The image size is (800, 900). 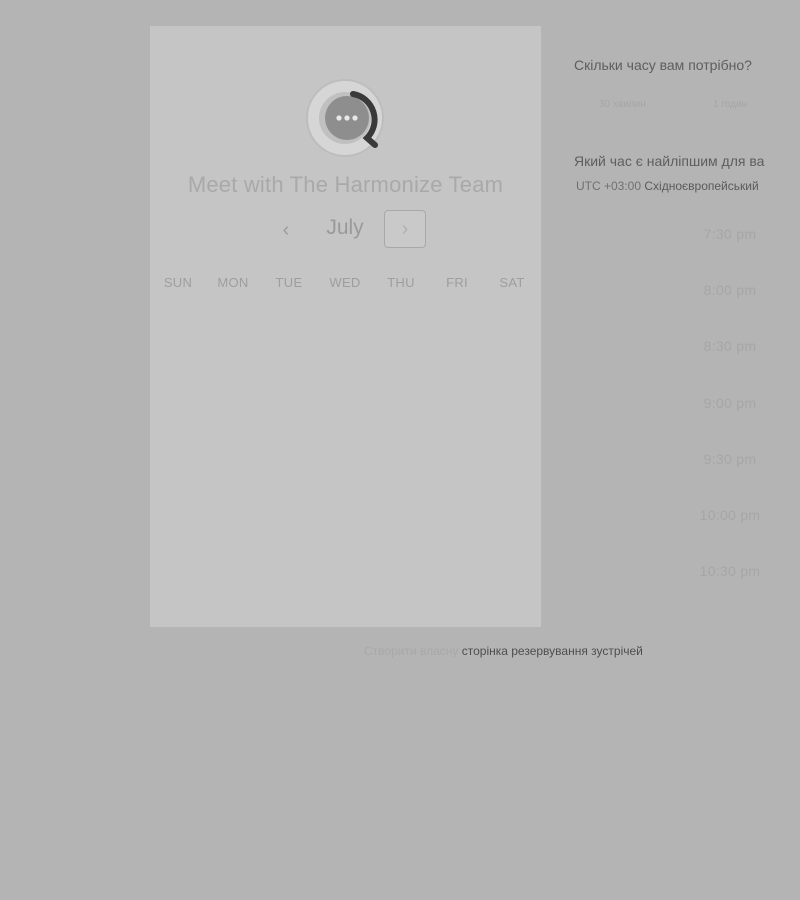 I want to click on duration-option-1hour: 1 годин, so click(x=730, y=104).